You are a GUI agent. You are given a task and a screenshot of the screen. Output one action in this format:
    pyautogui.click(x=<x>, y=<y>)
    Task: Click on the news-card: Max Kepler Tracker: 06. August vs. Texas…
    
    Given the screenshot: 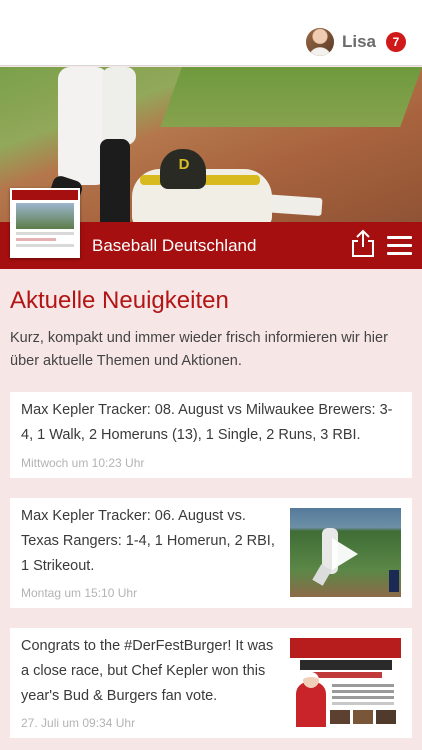 What is the action you would take?
    pyautogui.click(x=211, y=553)
    